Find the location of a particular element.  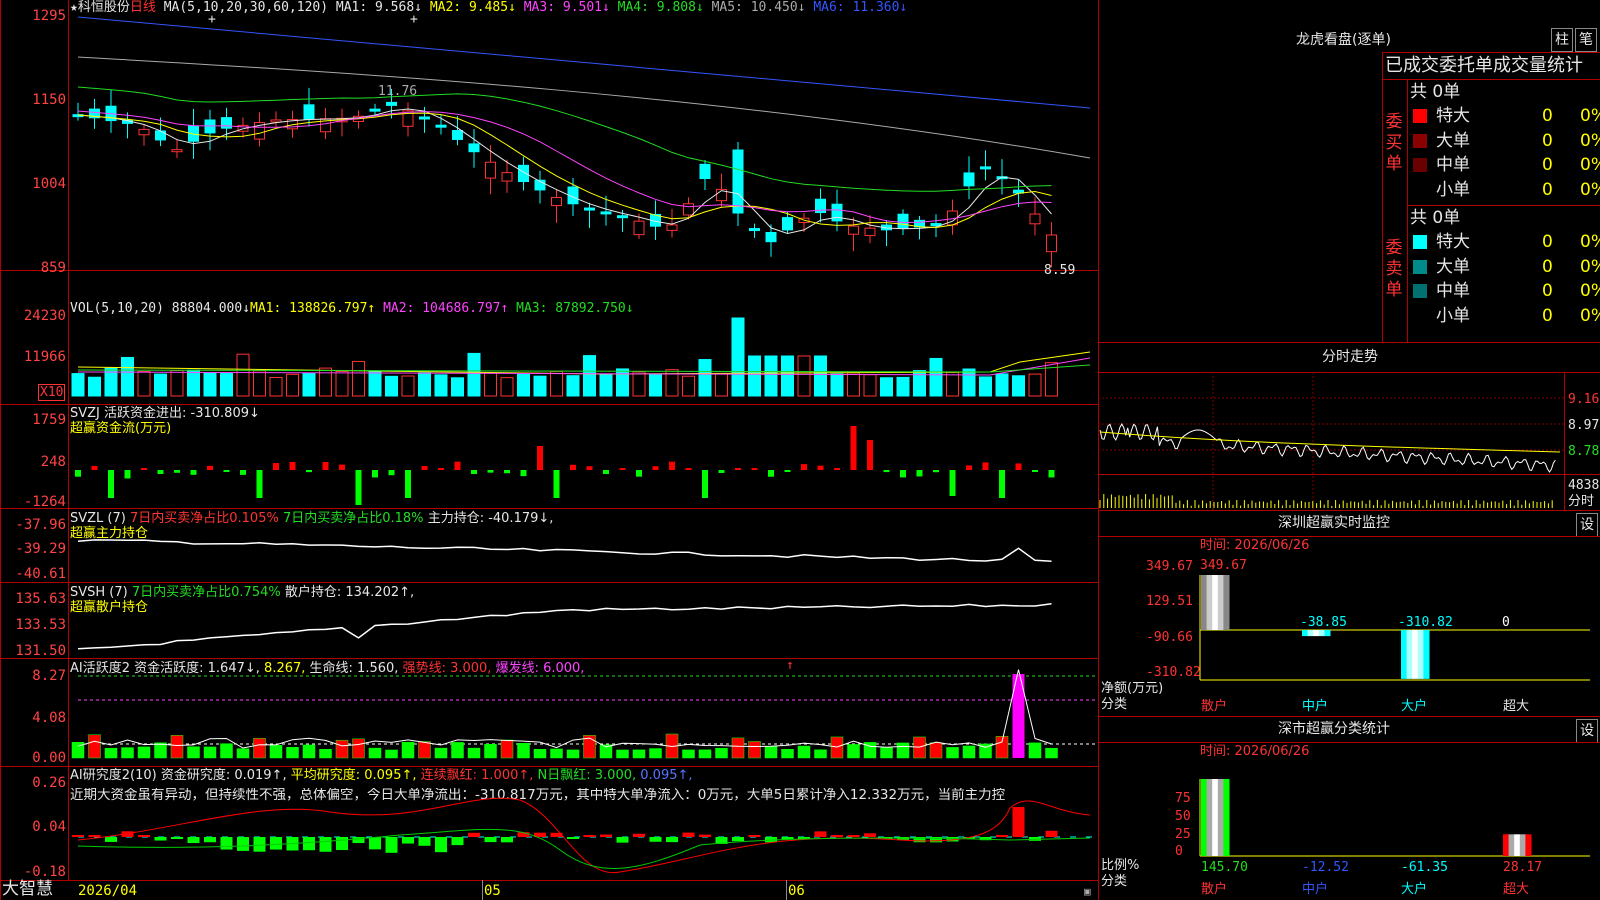

svzl-line is located at coordinates (564, 551).